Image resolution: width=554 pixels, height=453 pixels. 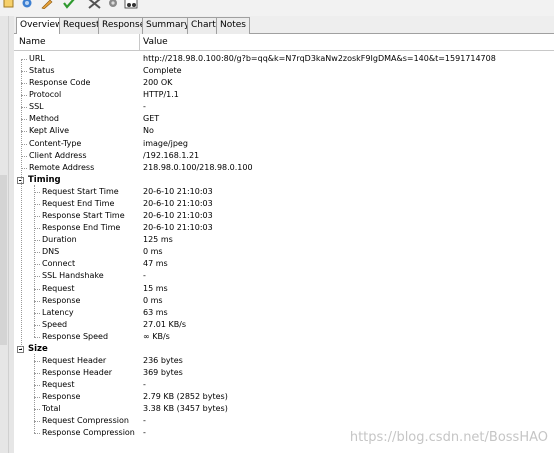 What do you see at coordinates (284, 421) in the screenshot?
I see `table-row: Request Compression -` at bounding box center [284, 421].